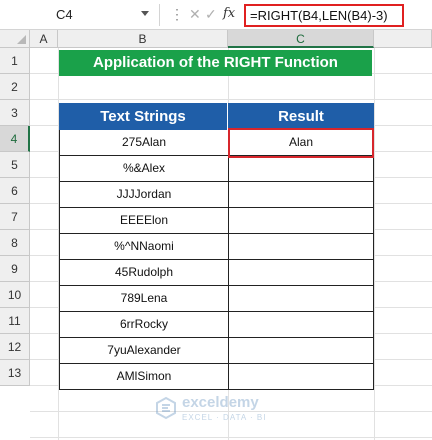 The image size is (432, 440). What do you see at coordinates (44, 39) in the screenshot?
I see `column-header-a: A` at bounding box center [44, 39].